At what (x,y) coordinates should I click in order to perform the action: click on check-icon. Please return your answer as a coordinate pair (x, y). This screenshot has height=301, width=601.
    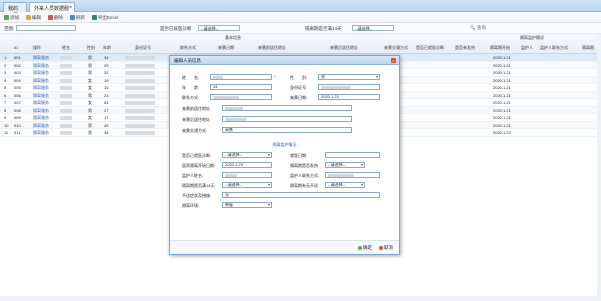
    Looking at the image, I should click on (360, 247).